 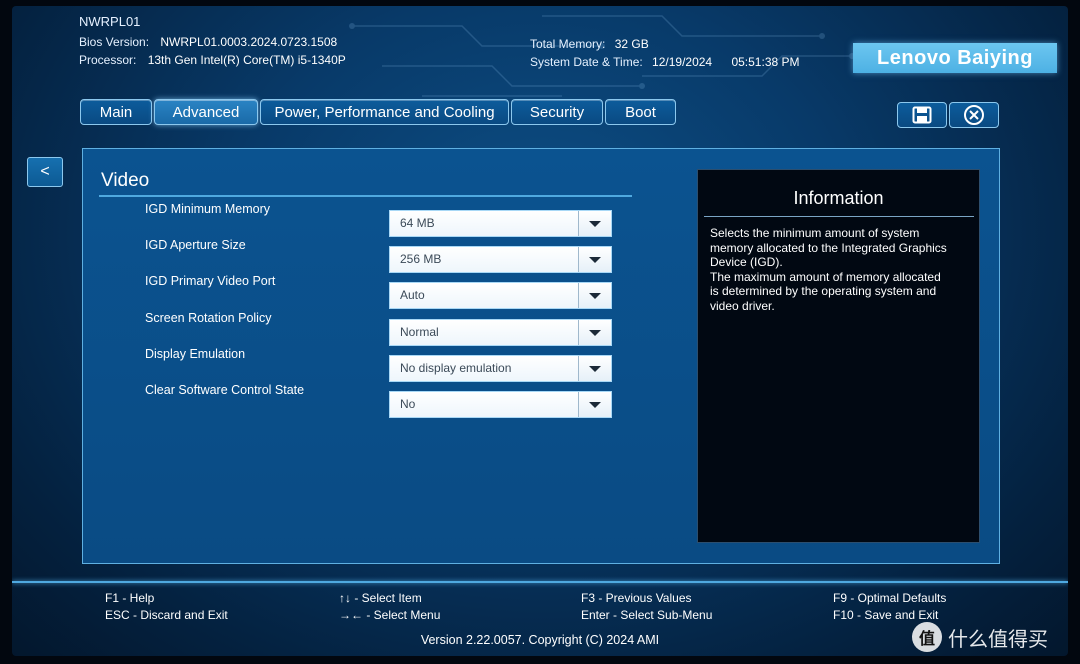 What do you see at coordinates (636, 598) in the screenshot?
I see `help-key-f3: F3 - Previous Values` at bounding box center [636, 598].